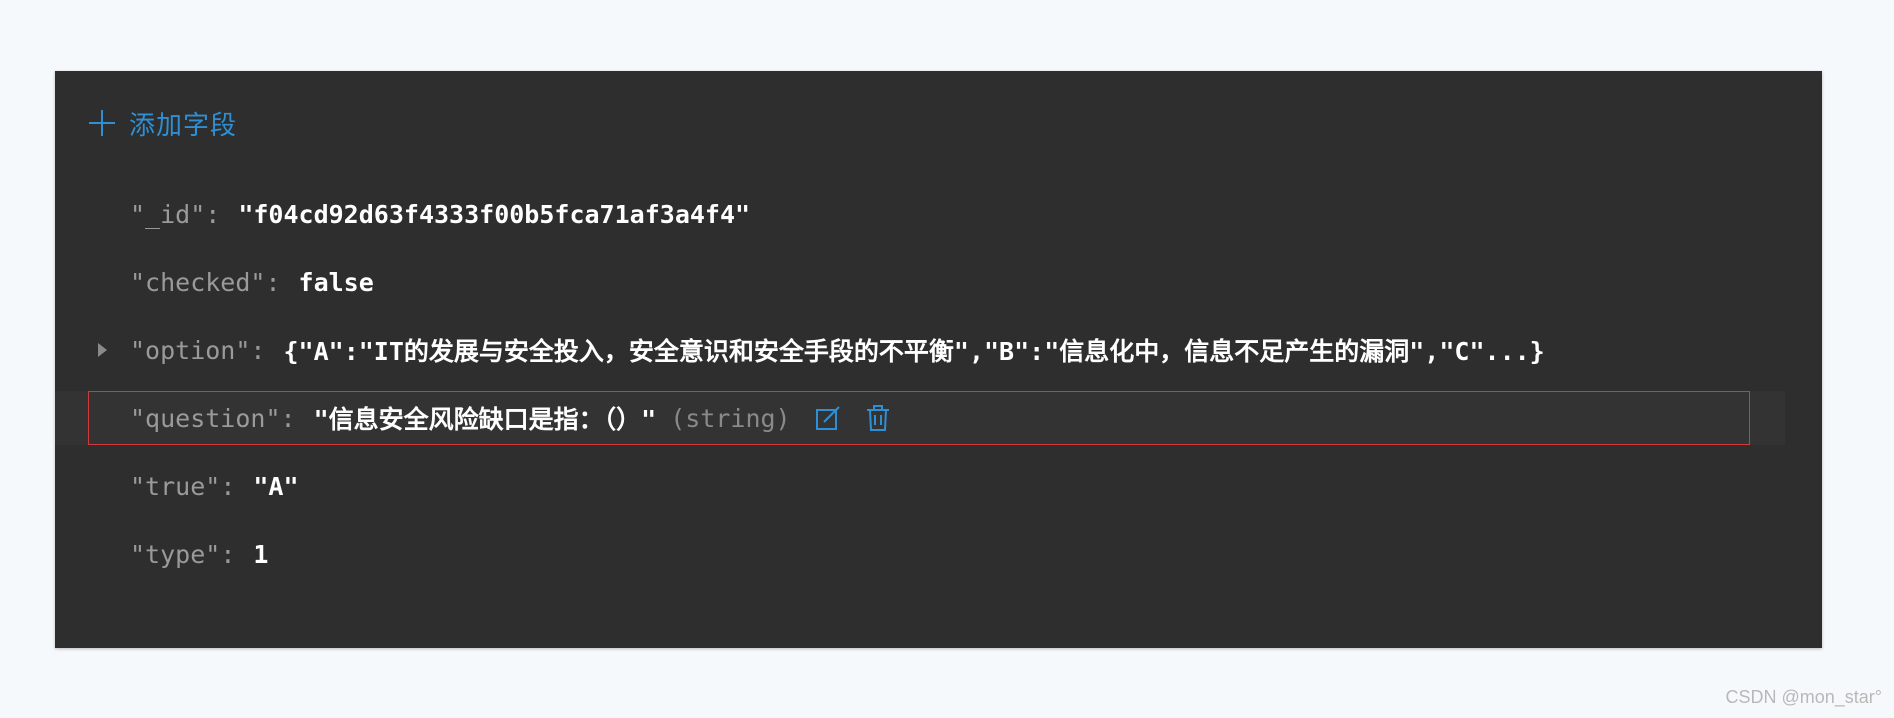  Describe the element at coordinates (102, 350) in the screenshot. I see `caret-right-icon` at that location.